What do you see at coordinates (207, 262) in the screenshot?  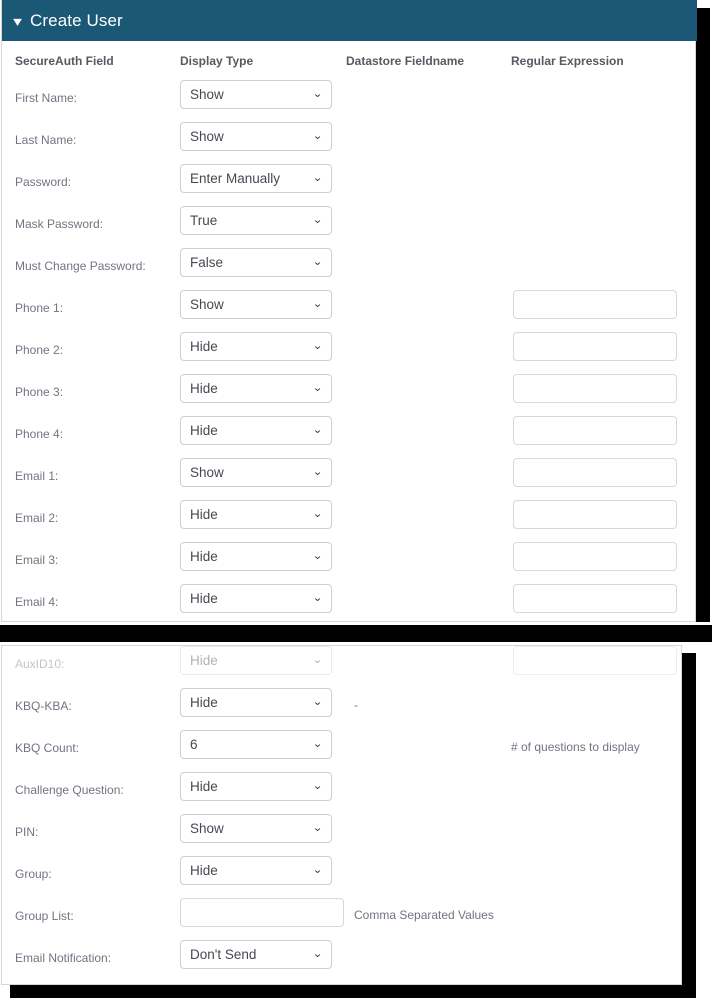 I see `display-type-value: False` at bounding box center [207, 262].